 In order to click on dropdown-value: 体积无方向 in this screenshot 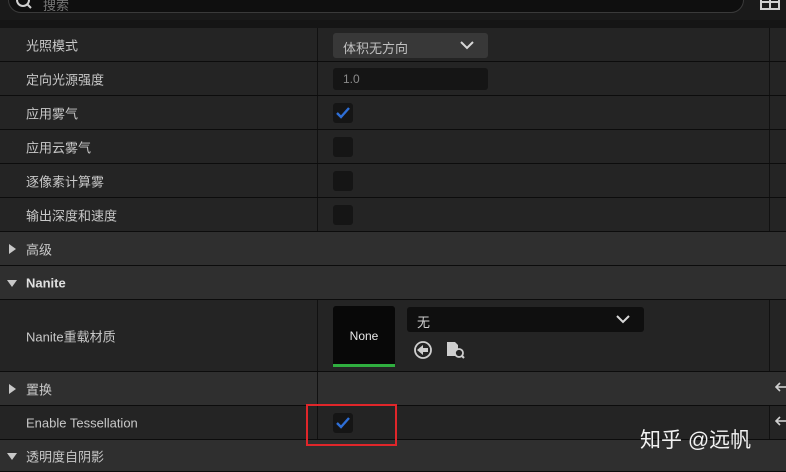, I will do `click(376, 48)`.